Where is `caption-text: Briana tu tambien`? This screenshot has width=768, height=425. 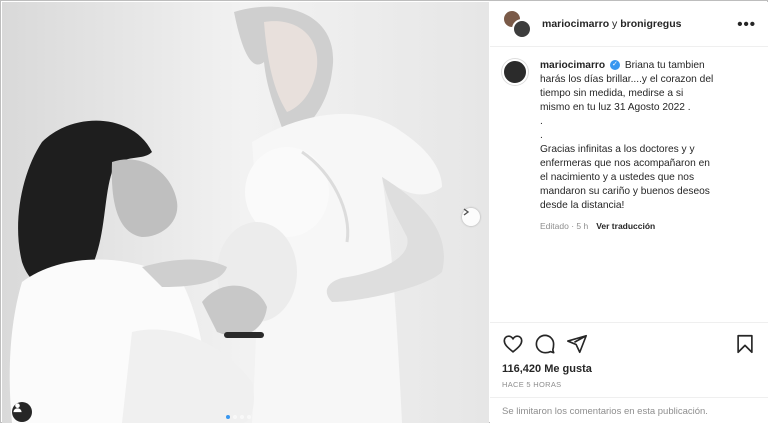 caption-text: Briana tu tambien is located at coordinates (664, 65).